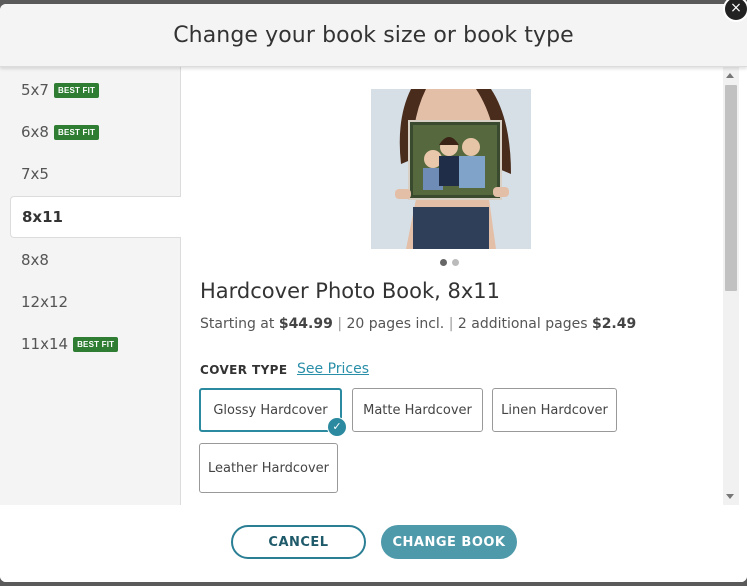 The height and width of the screenshot is (586, 747). Describe the element at coordinates (45, 344) in the screenshot. I see `size-label: 11x14` at that location.